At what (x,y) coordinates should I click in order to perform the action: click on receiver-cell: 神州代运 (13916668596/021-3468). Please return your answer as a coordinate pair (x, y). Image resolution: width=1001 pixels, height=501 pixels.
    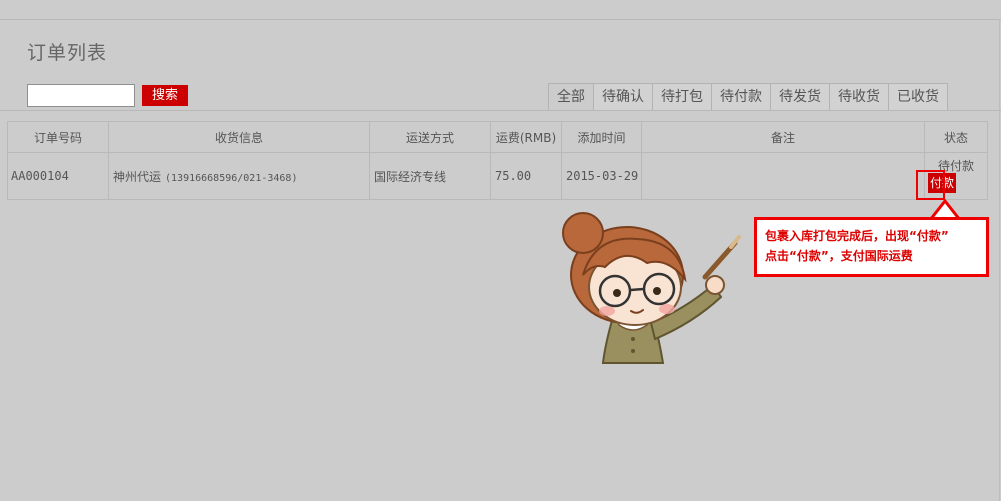
    Looking at the image, I should click on (239, 176).